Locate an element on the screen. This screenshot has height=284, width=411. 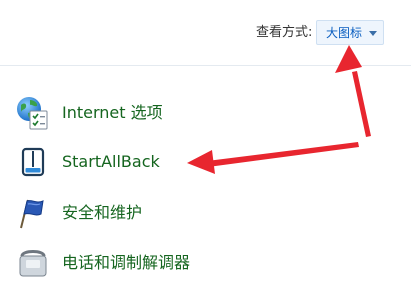
view-by-dropdown: 大图标 is located at coordinates (350, 32).